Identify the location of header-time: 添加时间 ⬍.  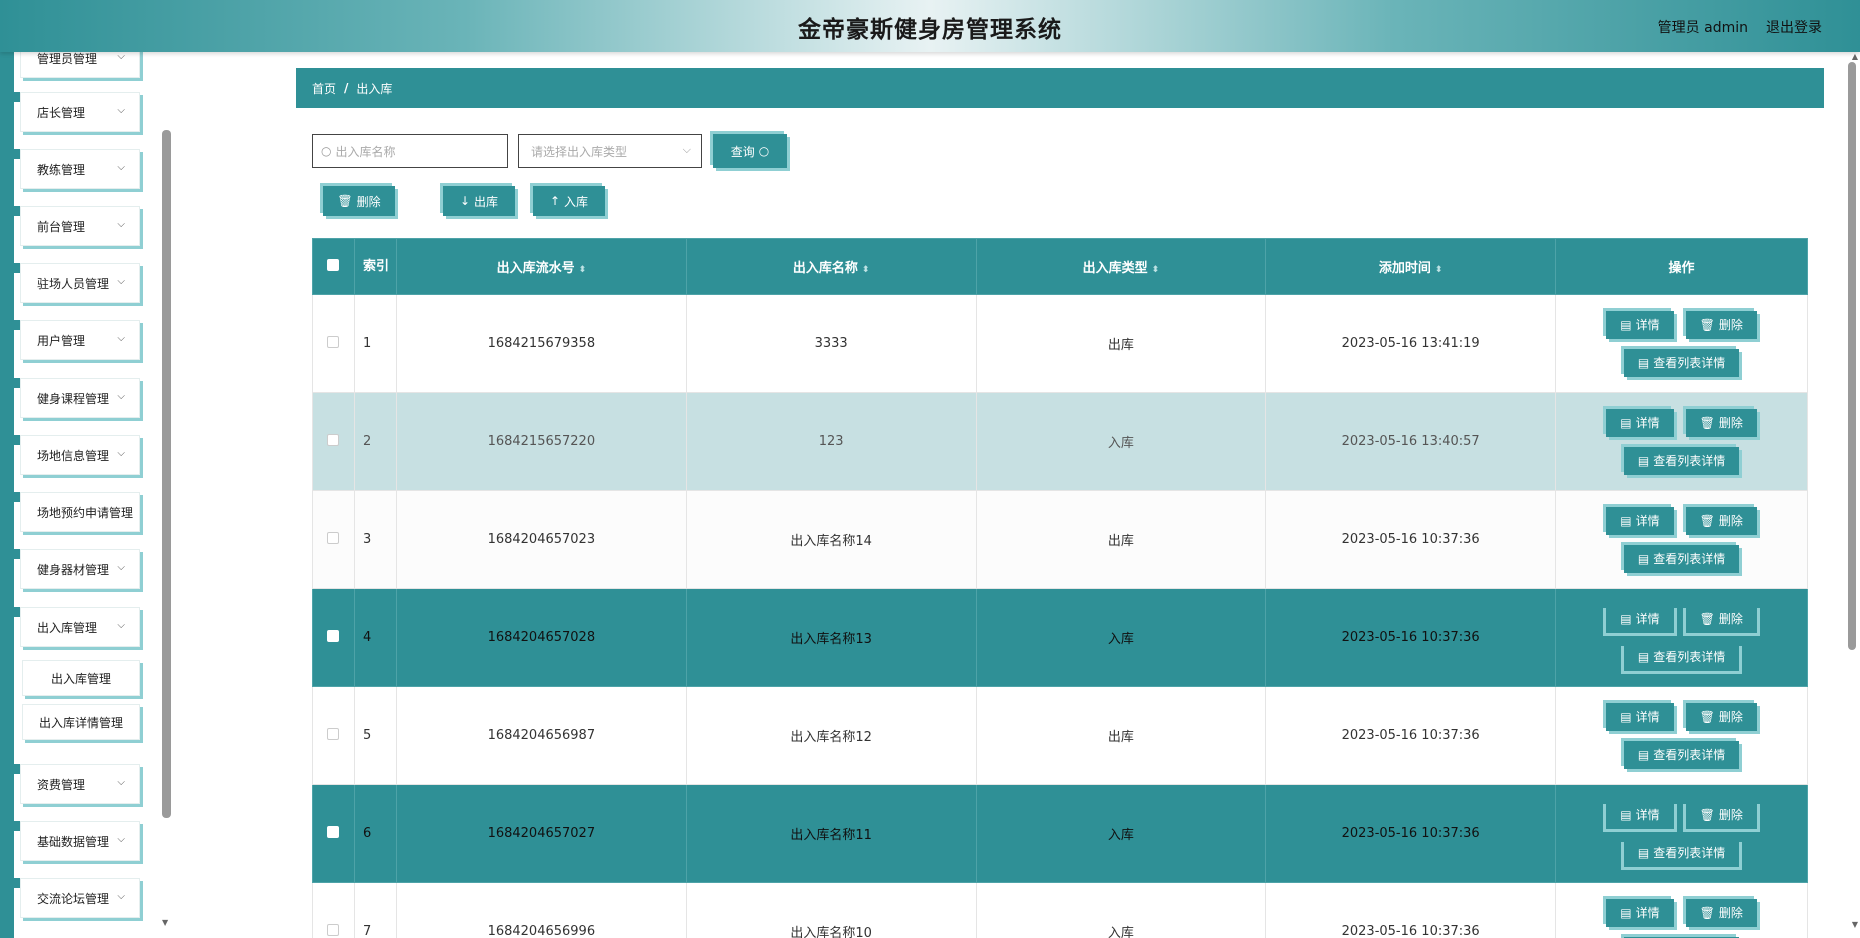
(1411, 266).